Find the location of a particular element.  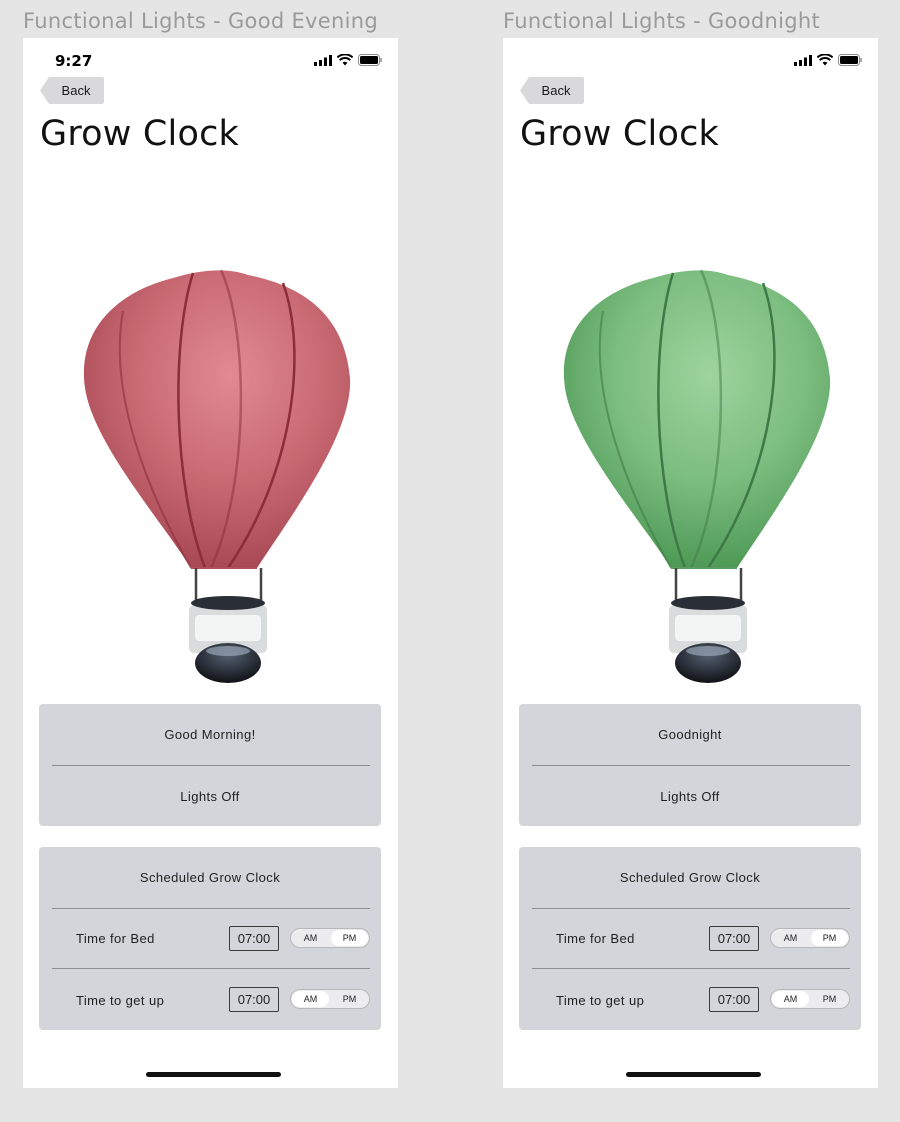

status-card: Good Morning! Lights Off is located at coordinates (210, 765).